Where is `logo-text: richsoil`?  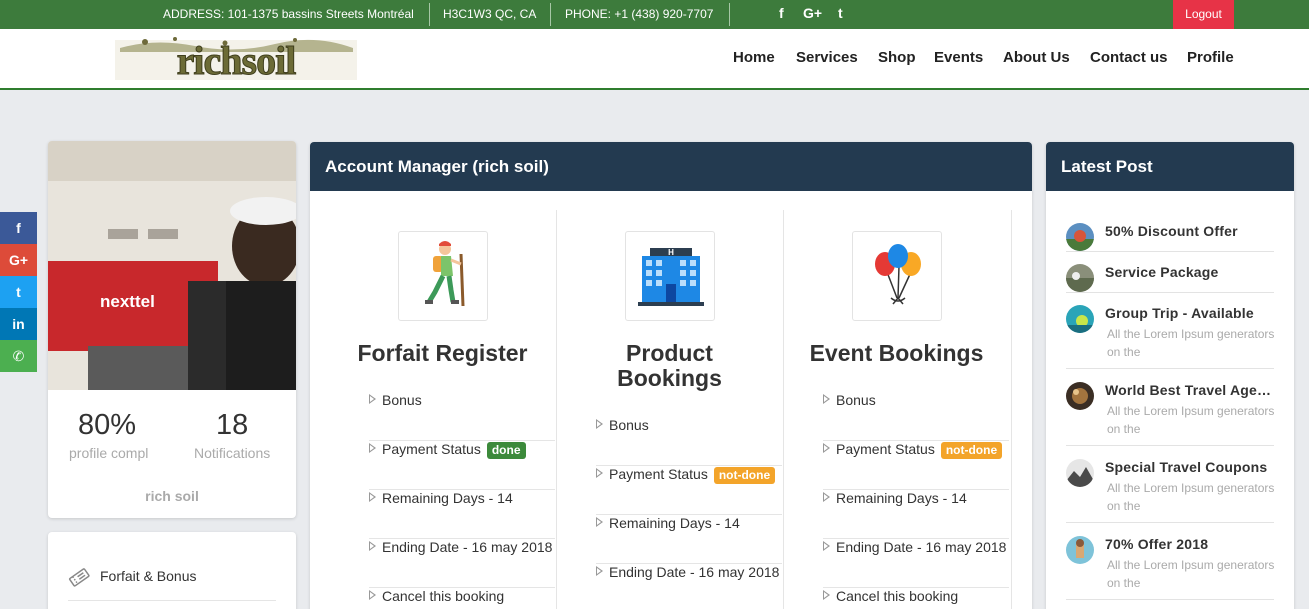 logo-text: richsoil is located at coordinates (237, 60).